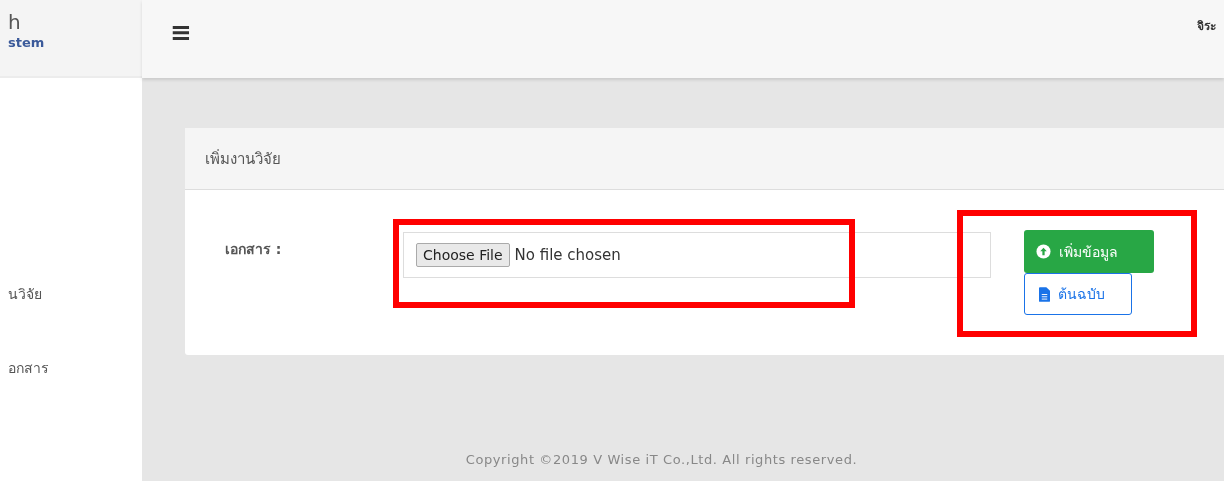  Describe the element at coordinates (567, 255) in the screenshot. I see `file-status-text: No file chosen` at that location.